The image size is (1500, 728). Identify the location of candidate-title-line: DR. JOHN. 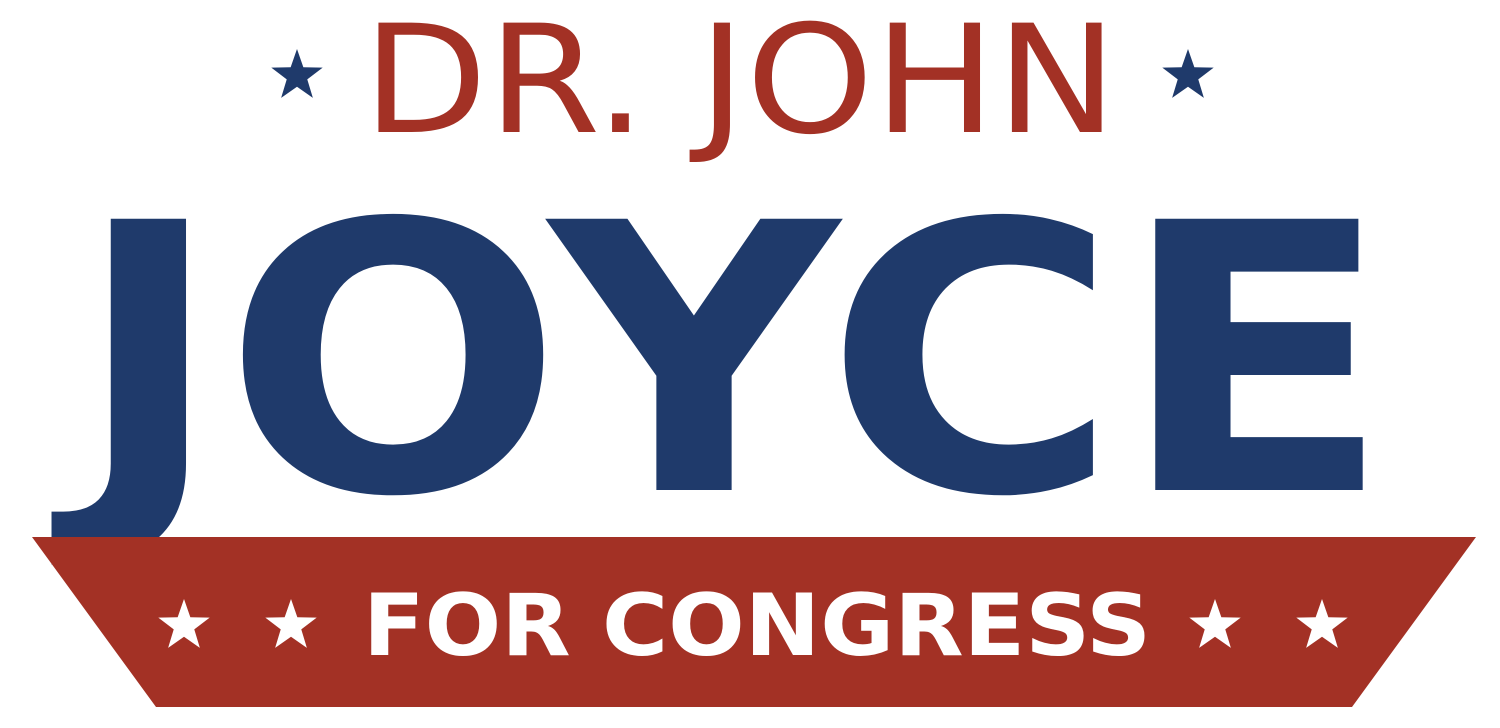
(740, 84).